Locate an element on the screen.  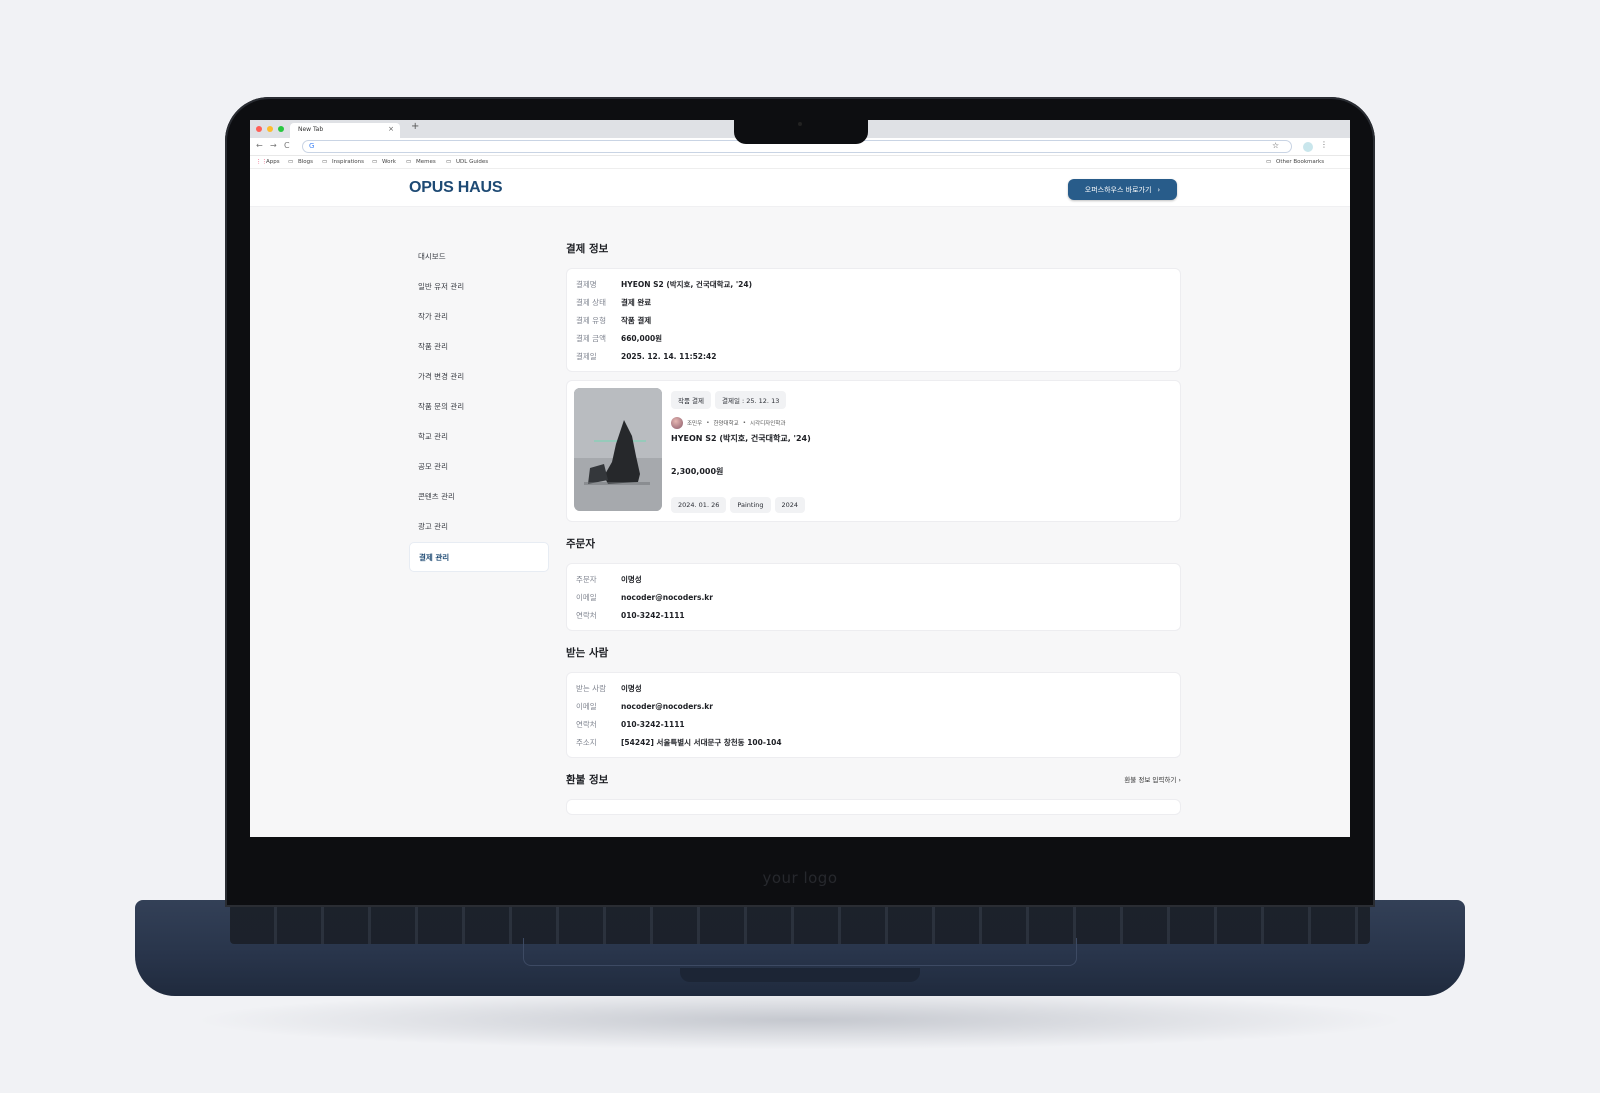
opus-haus-logo: OPUS HAUS is located at coordinates (456, 188).